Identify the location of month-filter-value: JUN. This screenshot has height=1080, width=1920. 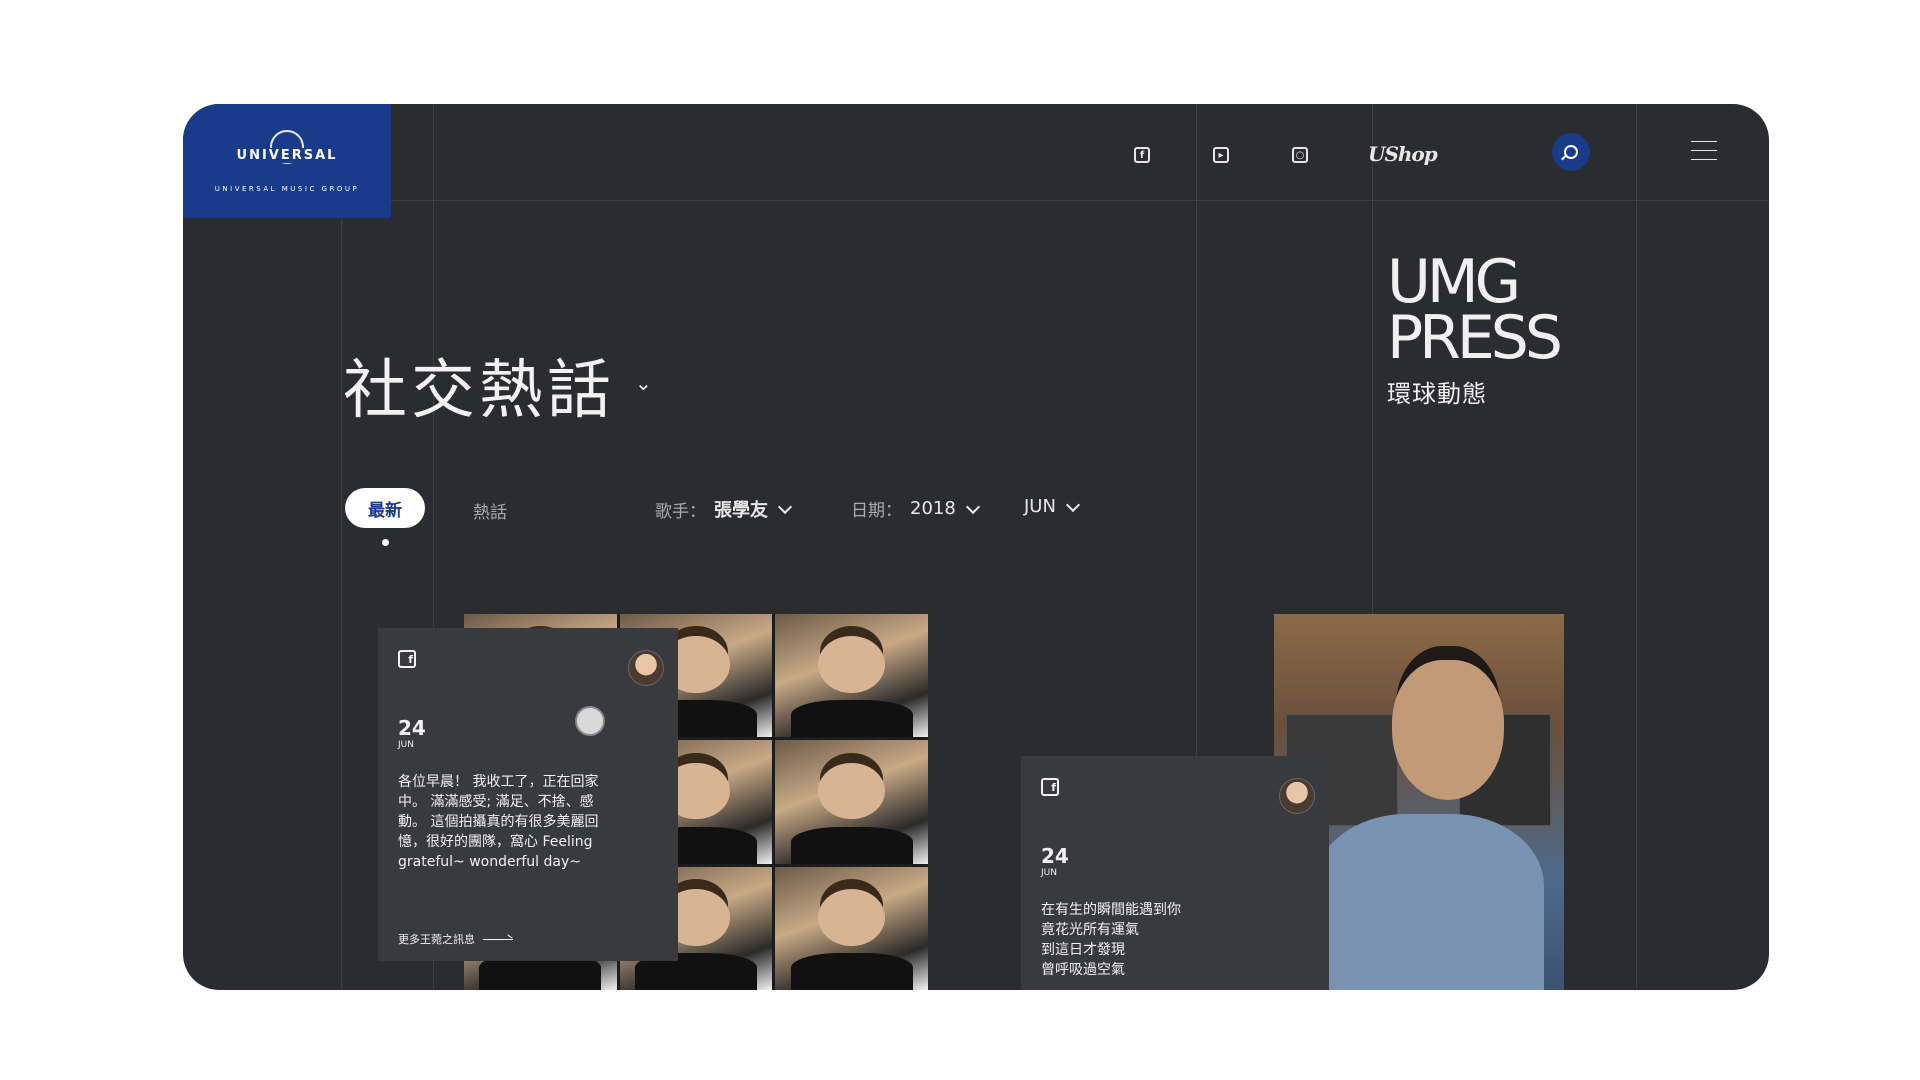
(1040, 506).